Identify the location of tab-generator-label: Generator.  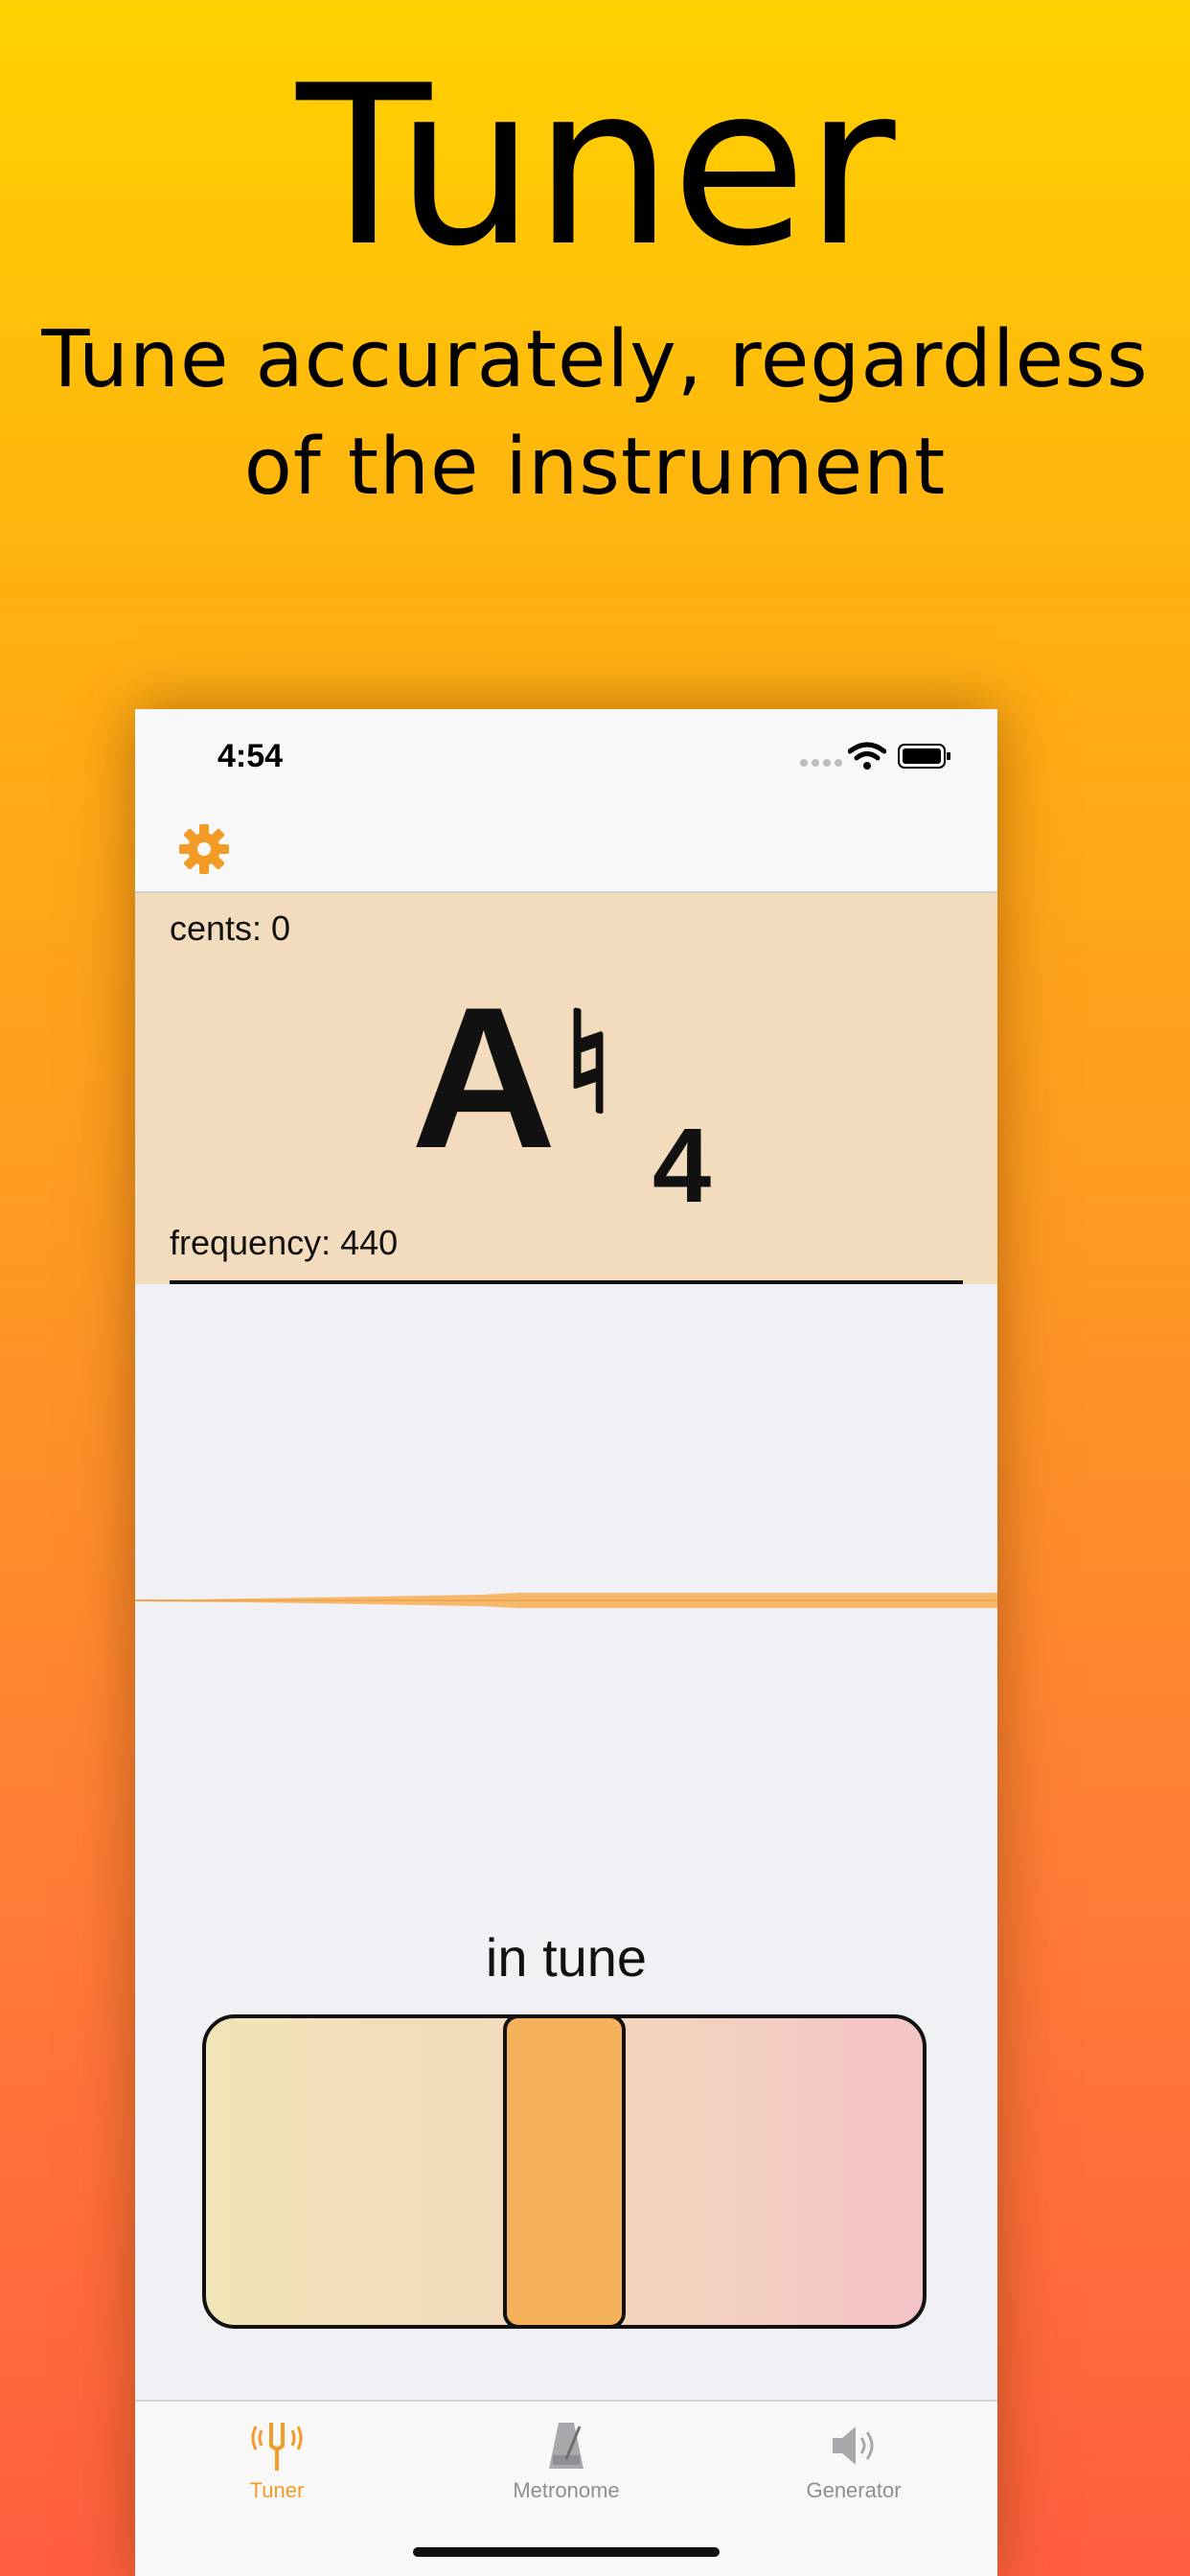
(854, 2490).